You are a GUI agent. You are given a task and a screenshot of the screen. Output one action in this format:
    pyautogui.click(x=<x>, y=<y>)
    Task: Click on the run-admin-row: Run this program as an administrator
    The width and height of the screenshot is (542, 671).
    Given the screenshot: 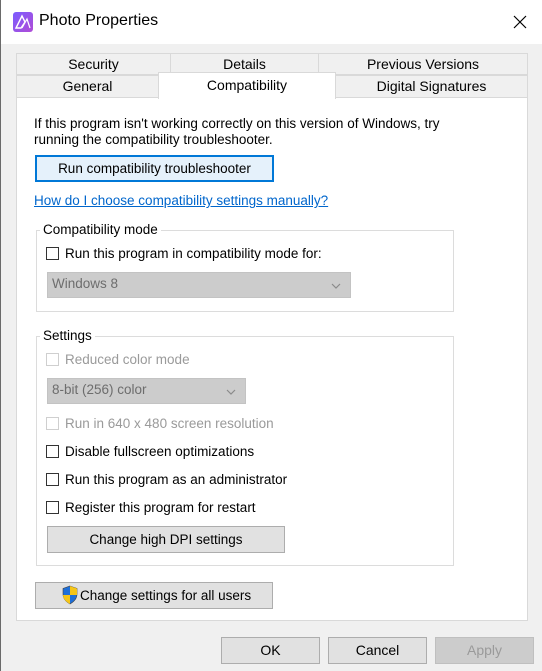 What is the action you would take?
    pyautogui.click(x=166, y=479)
    